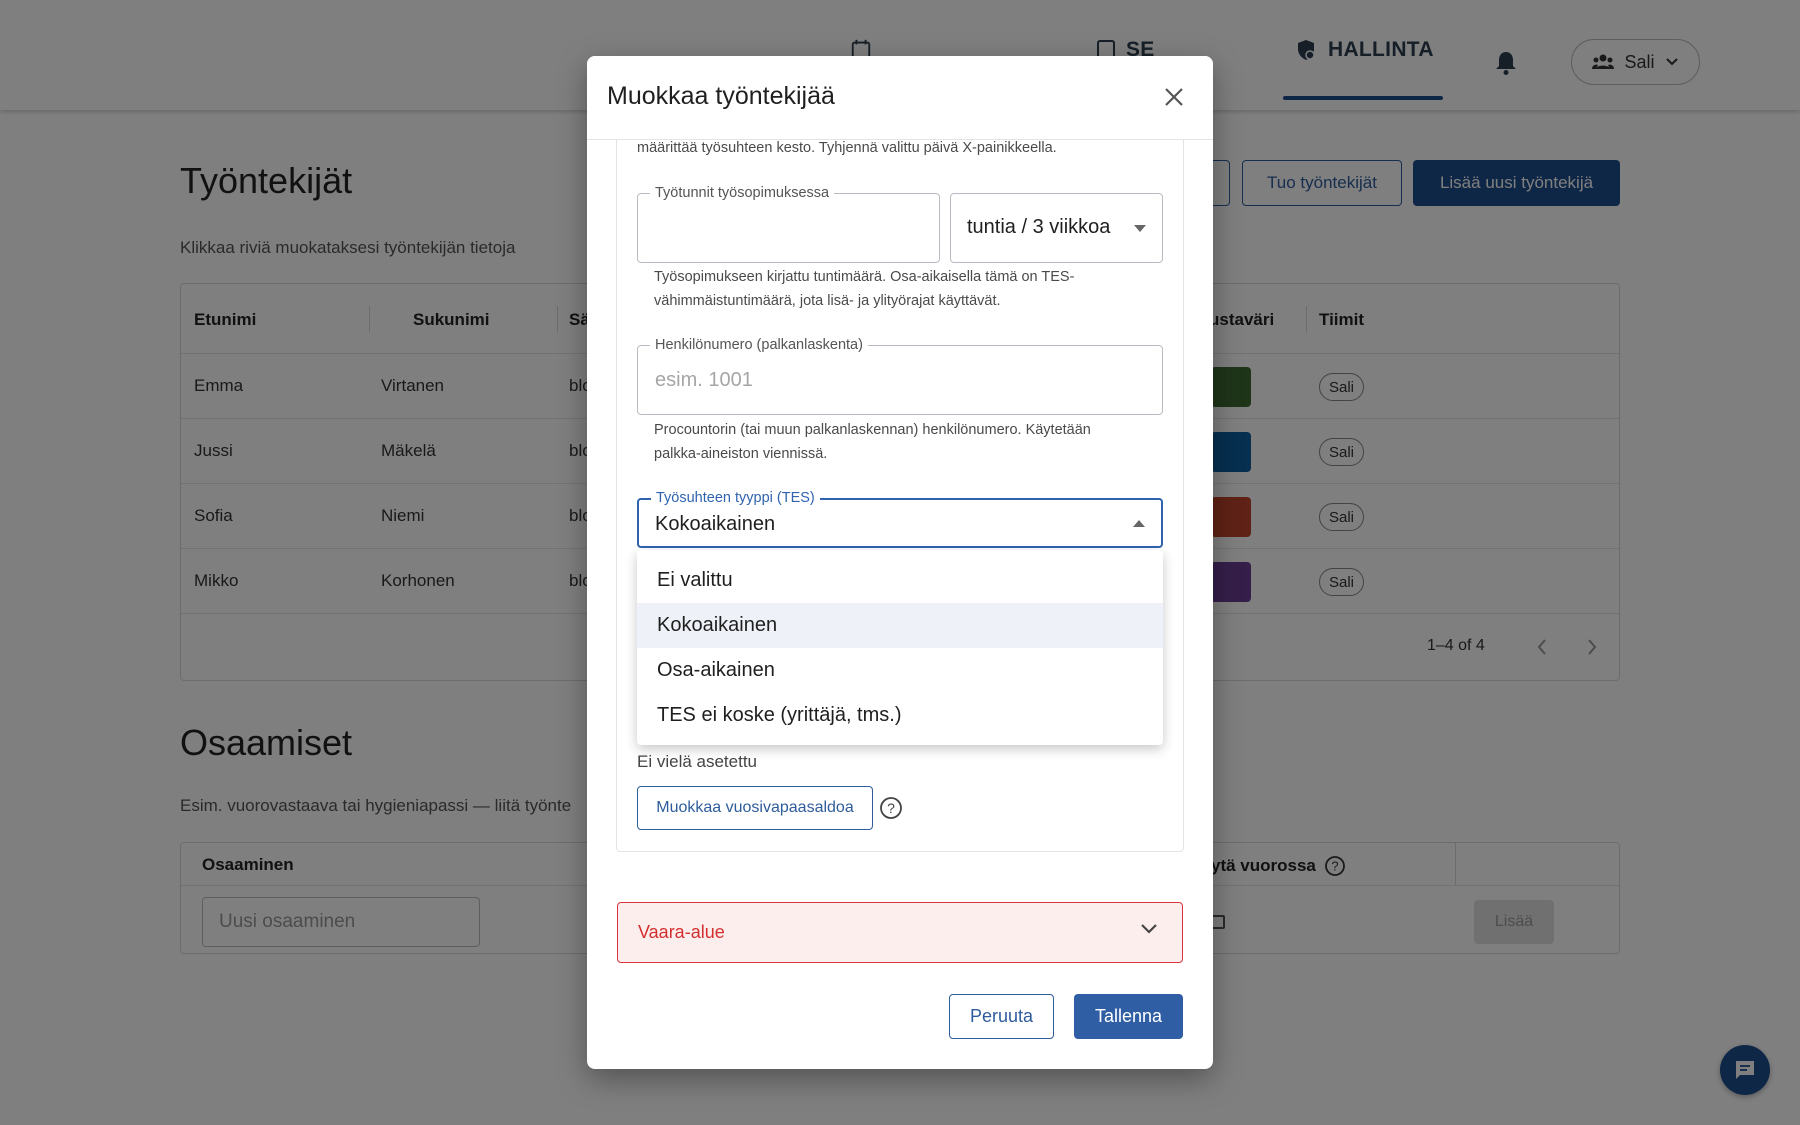 The width and height of the screenshot is (1800, 1125). What do you see at coordinates (741, 454) in the screenshot?
I see `personnel-number-helper-2: palkka-aineiston viennissä.` at bounding box center [741, 454].